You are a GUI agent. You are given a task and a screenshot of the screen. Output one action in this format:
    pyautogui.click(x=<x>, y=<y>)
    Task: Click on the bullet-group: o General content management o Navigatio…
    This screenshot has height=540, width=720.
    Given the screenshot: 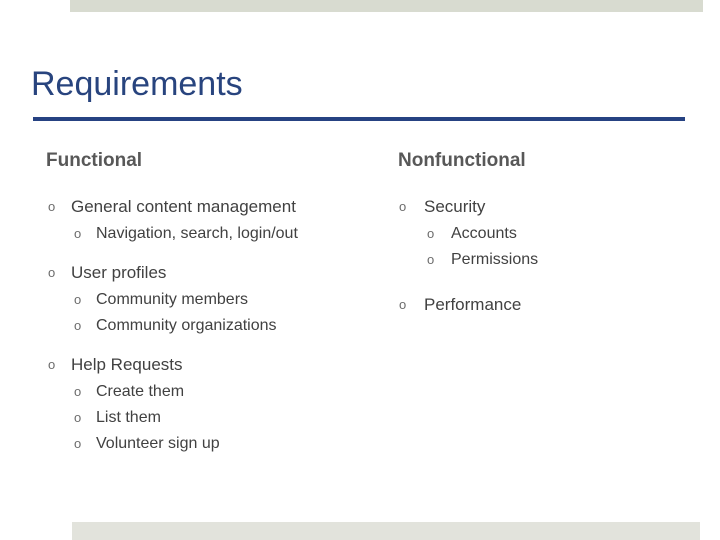 What is the action you would take?
    pyautogui.click(x=218, y=220)
    